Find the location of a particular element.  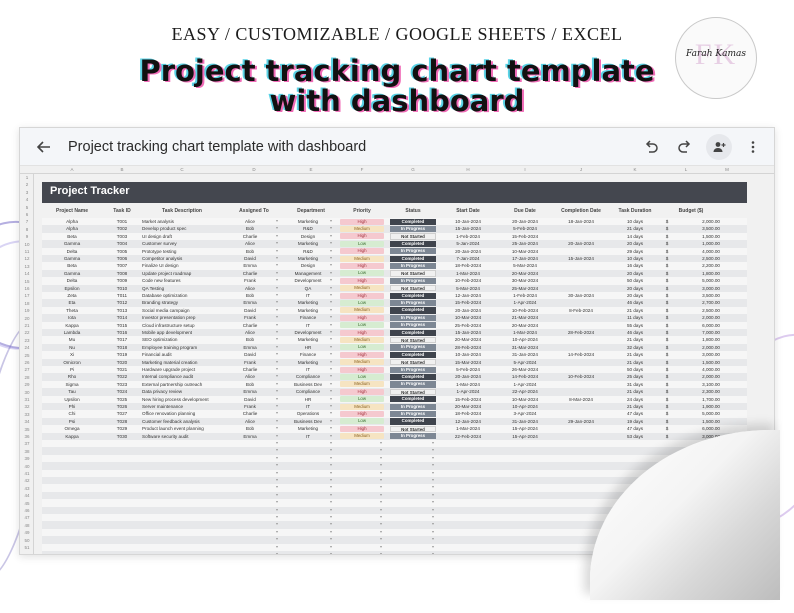

table-cell: Kappa is located at coordinates (72, 436).